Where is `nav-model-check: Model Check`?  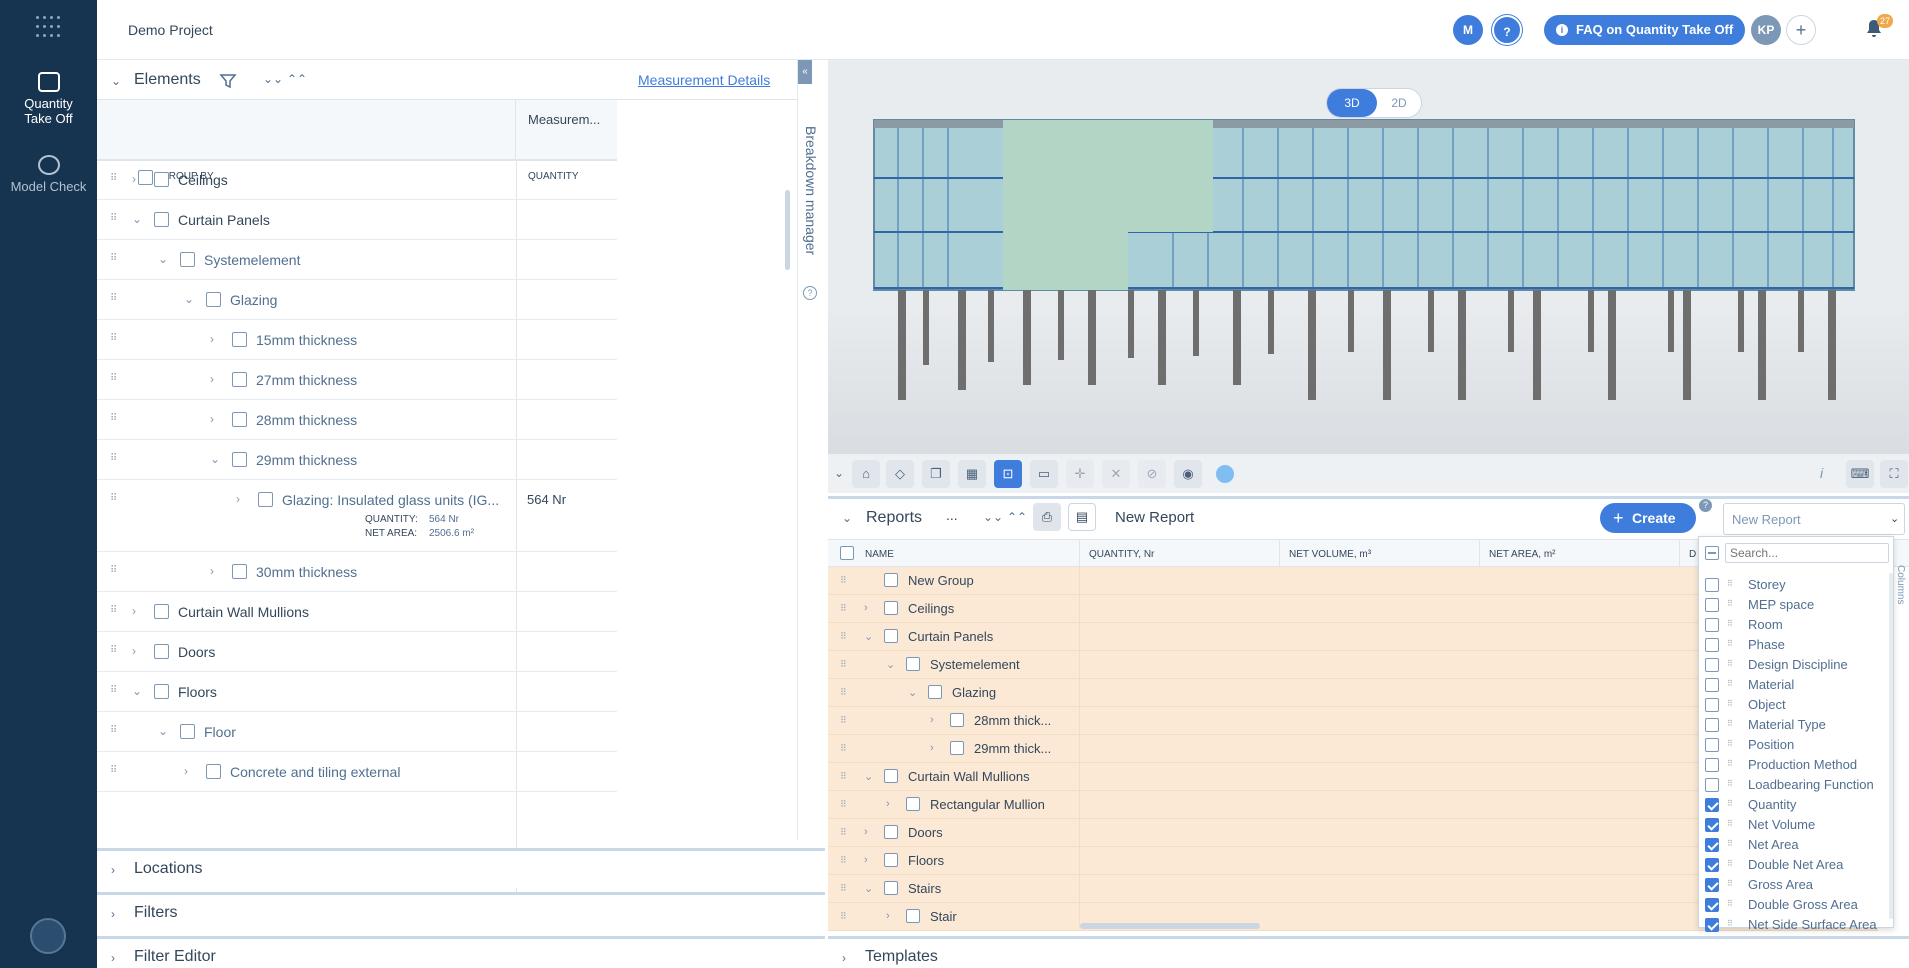 nav-model-check: Model Check is located at coordinates (48, 174).